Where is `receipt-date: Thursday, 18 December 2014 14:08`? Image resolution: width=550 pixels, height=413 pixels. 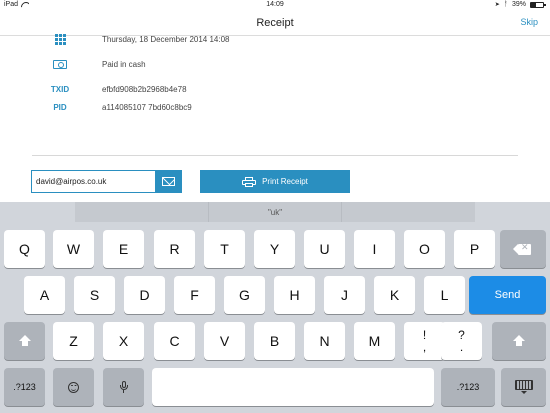
receipt-date: Thursday, 18 December 2014 14:08 is located at coordinates (166, 39).